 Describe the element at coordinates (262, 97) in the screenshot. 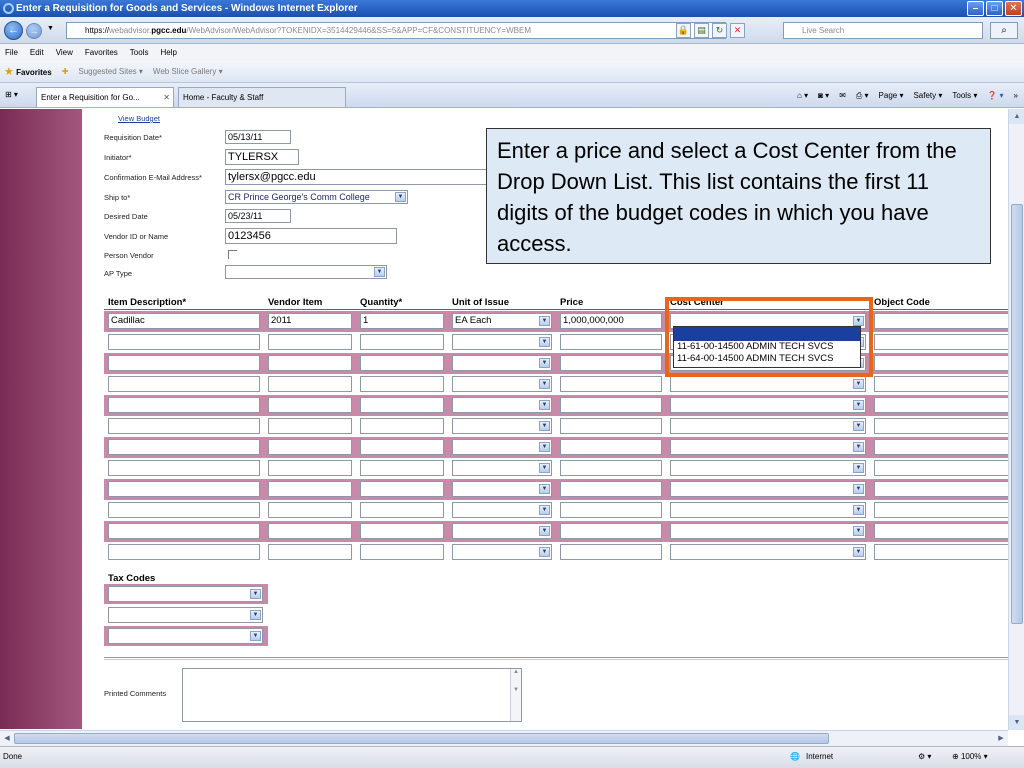

I see `tab-home-faculty: Home - Faculty & Staff` at that location.